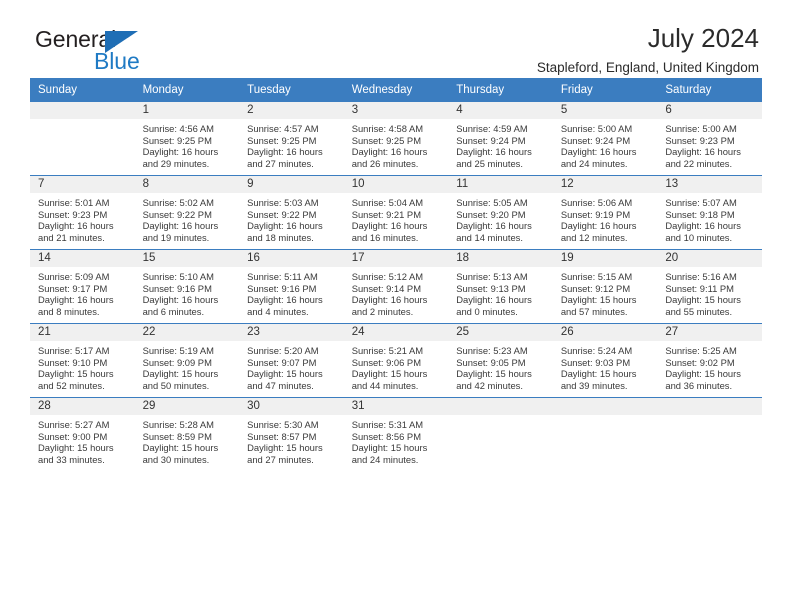 The image size is (792, 612). I want to click on day-detail-line: Sunset: 9:25 PM, so click(177, 140).